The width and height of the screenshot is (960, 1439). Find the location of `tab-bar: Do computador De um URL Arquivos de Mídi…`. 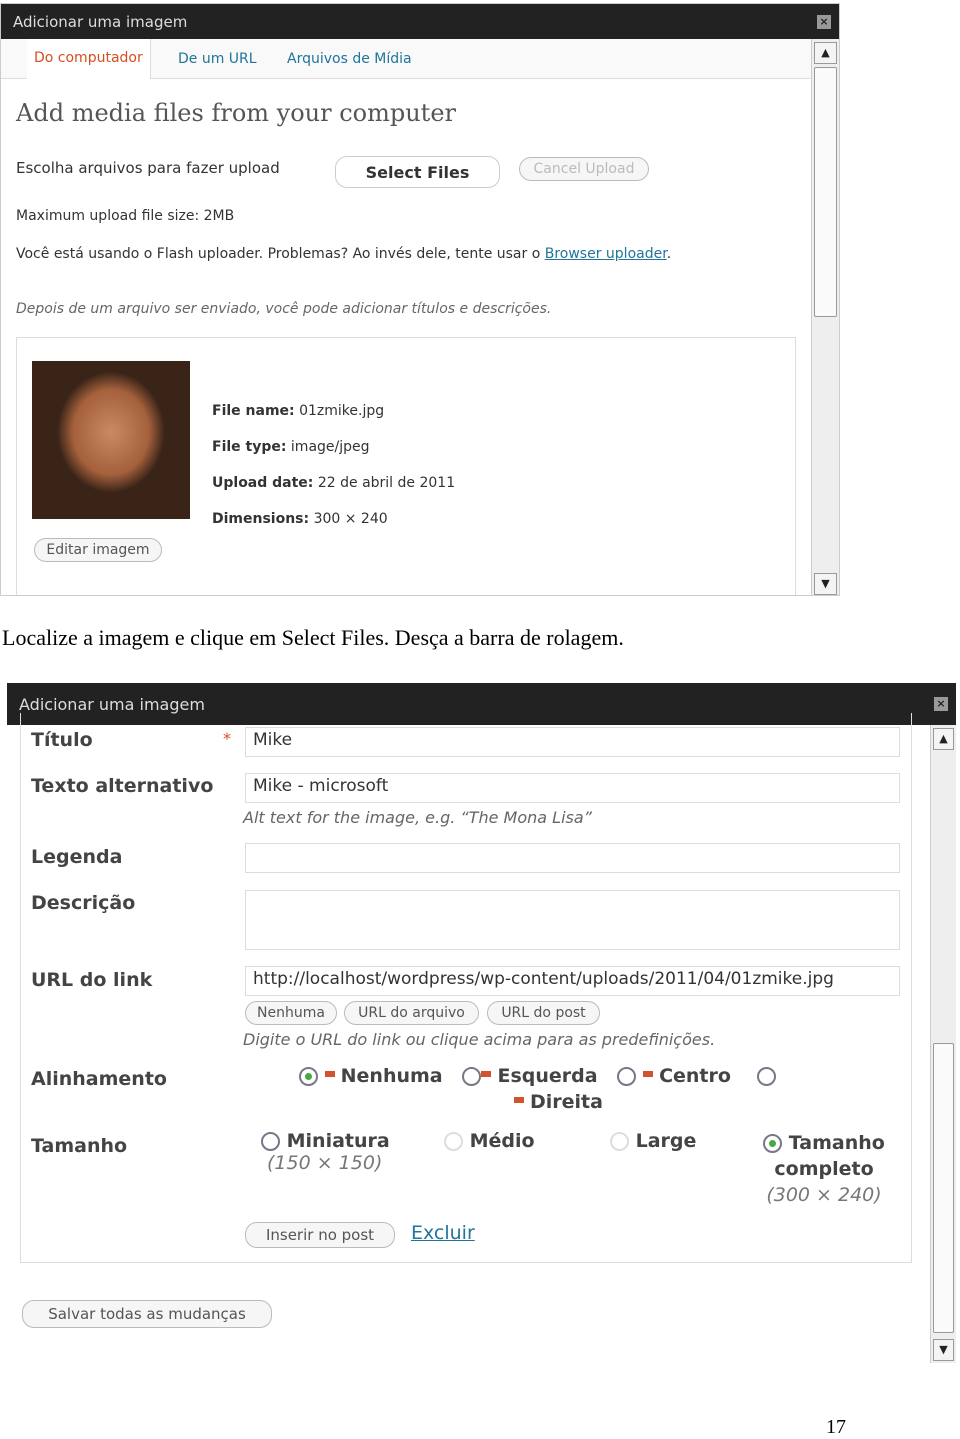

tab-bar: Do computador De um URL Arquivos de Mídi… is located at coordinates (406, 59).